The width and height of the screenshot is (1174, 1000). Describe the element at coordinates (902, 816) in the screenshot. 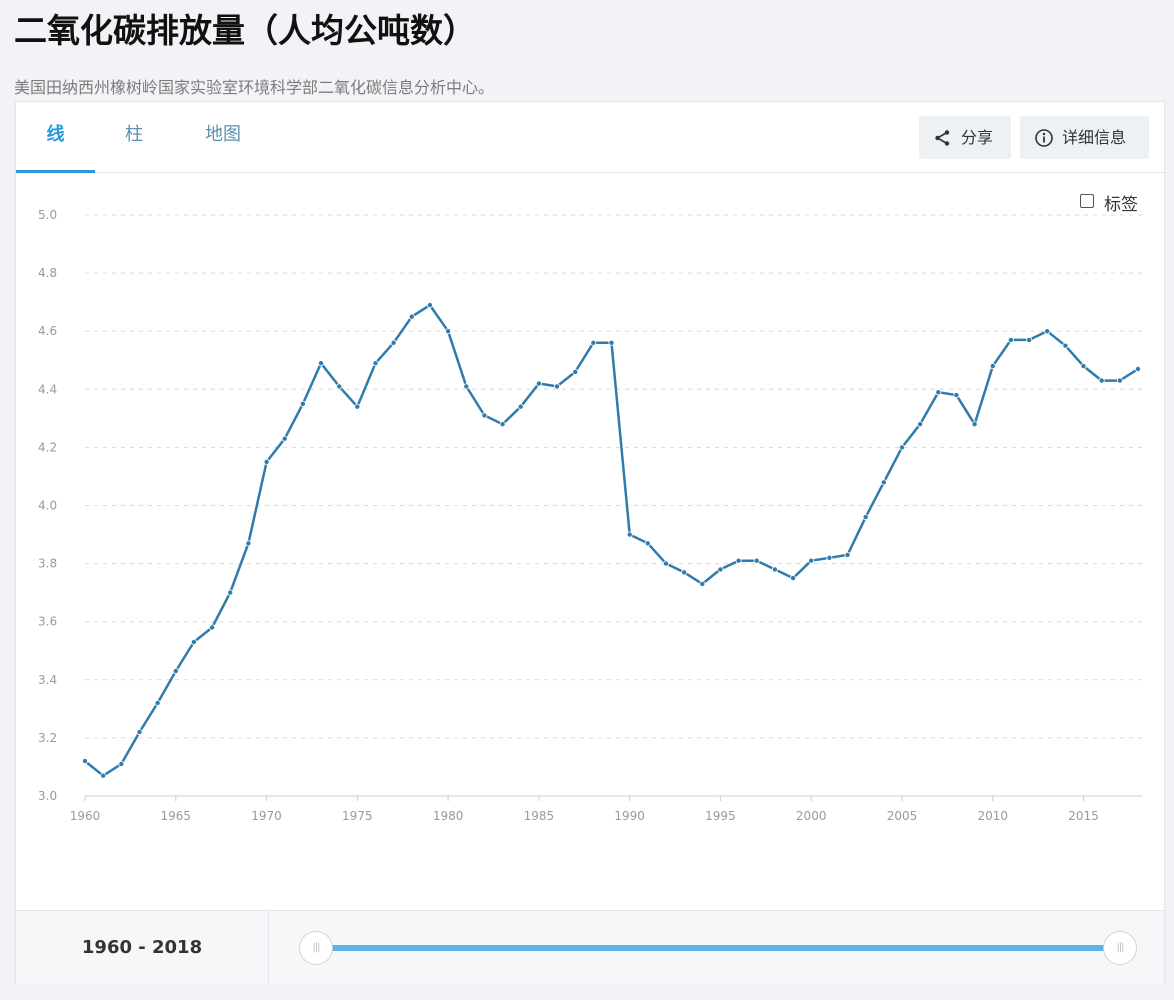

I see `x-tick-label: 2005` at that location.